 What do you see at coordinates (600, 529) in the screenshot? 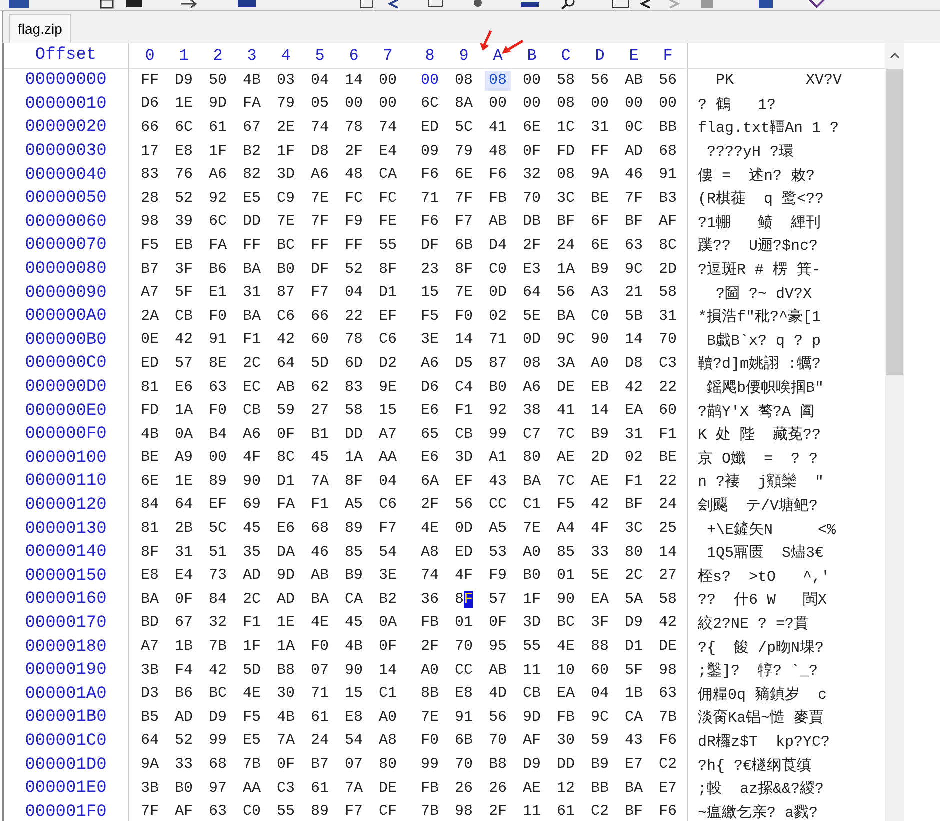
I see `hex-byte: 4F` at bounding box center [600, 529].